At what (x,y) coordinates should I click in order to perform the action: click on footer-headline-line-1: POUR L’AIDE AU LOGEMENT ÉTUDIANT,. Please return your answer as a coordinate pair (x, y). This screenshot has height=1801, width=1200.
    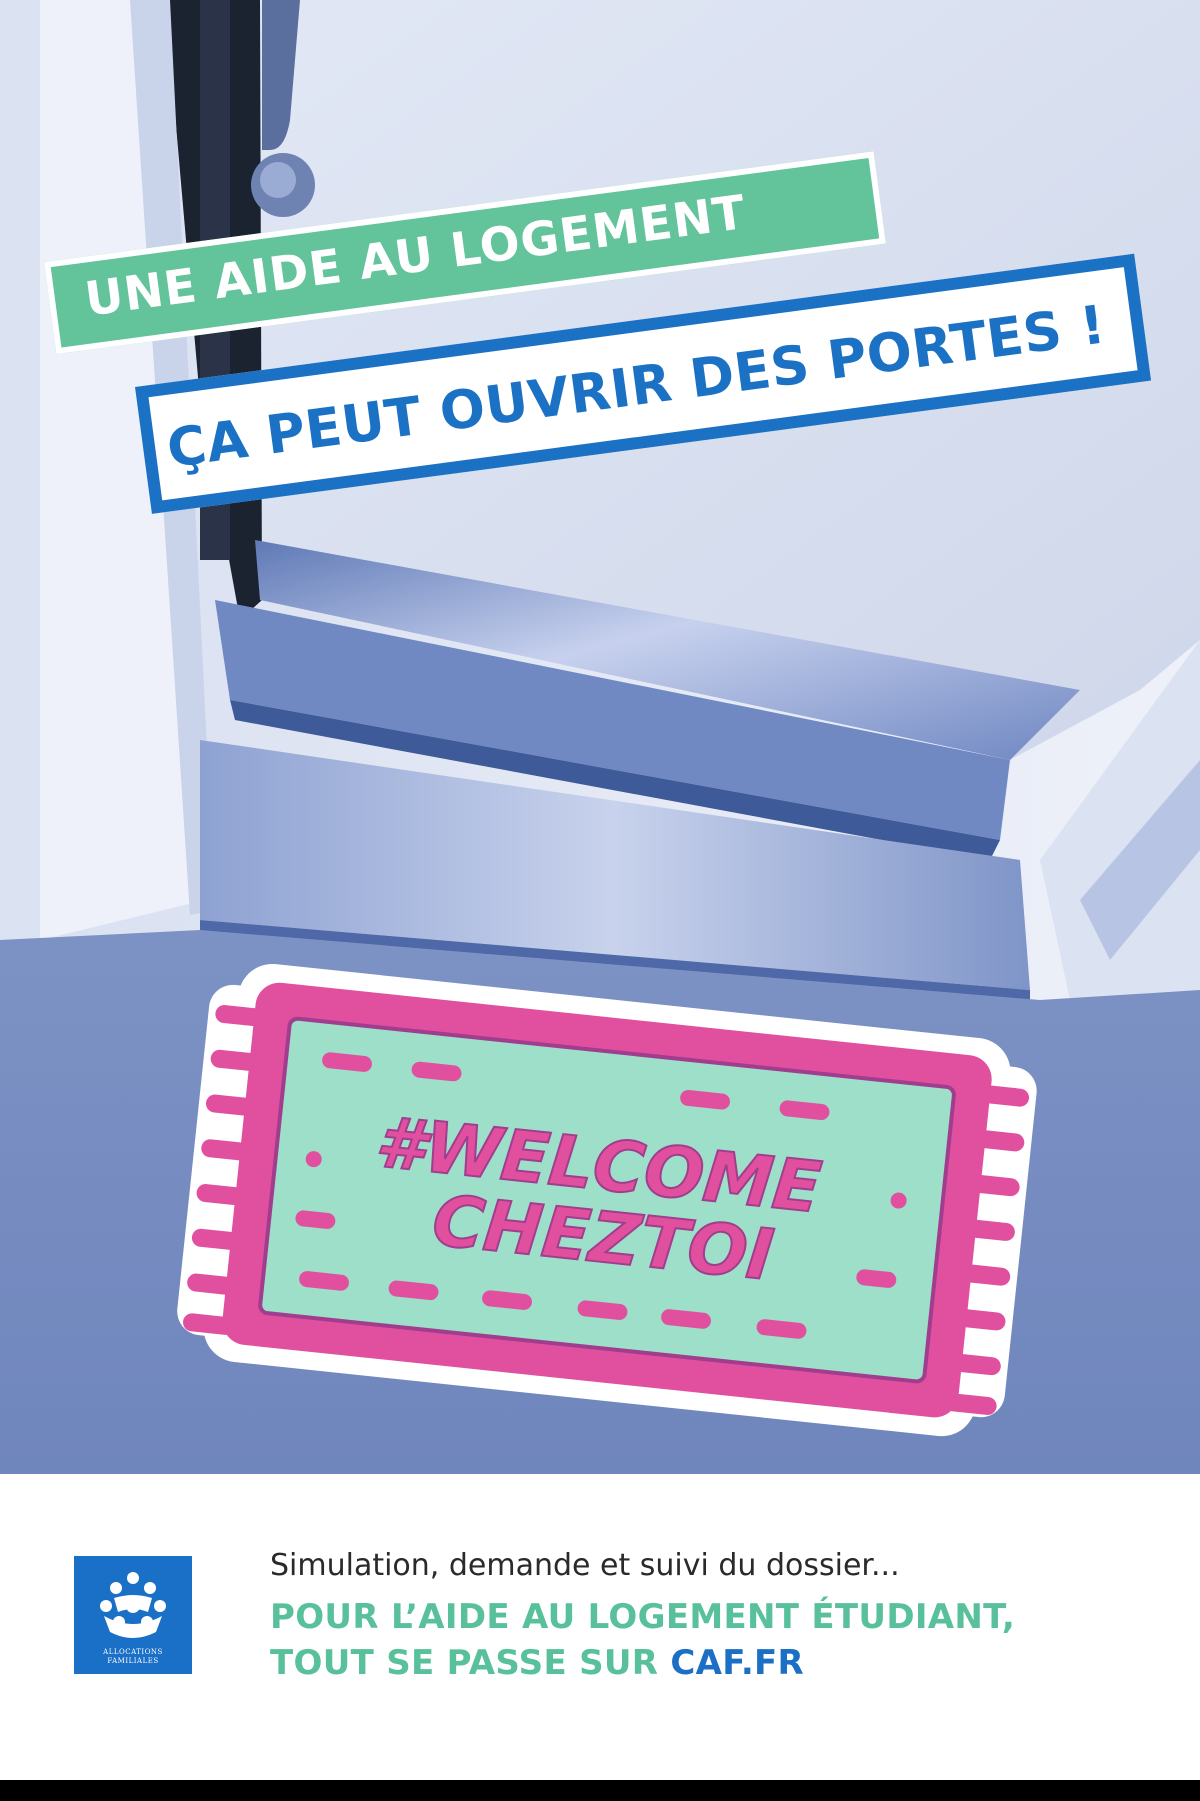
    Looking at the image, I should click on (643, 1617).